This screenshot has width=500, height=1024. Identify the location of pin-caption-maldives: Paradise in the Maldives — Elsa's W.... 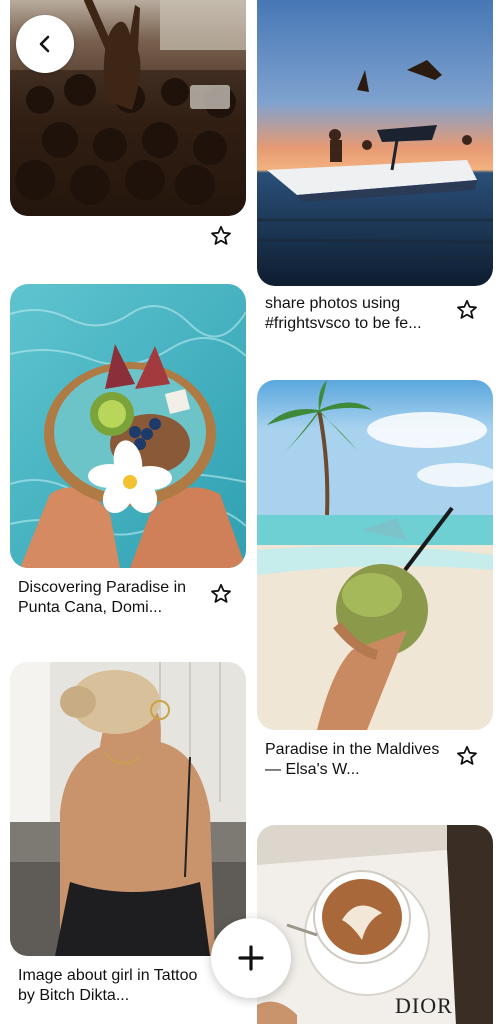
(352, 759).